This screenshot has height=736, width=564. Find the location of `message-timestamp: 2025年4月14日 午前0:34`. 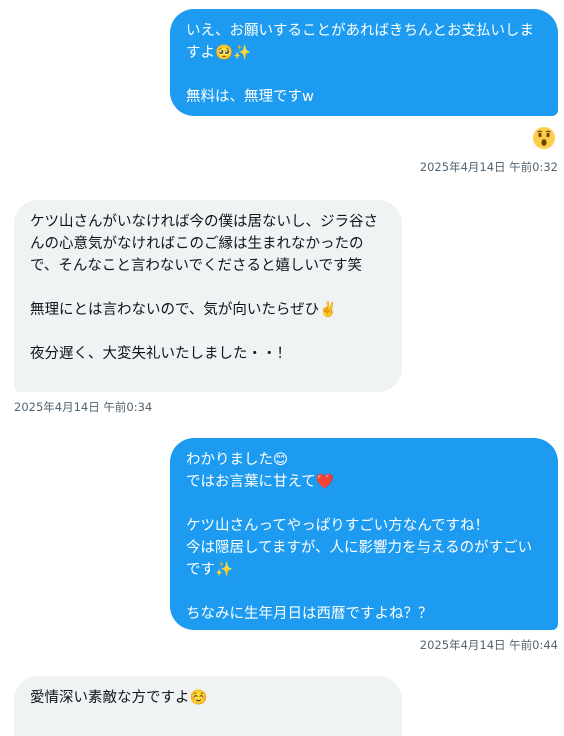

message-timestamp: 2025年4月14日 午前0:34 is located at coordinates (83, 407).